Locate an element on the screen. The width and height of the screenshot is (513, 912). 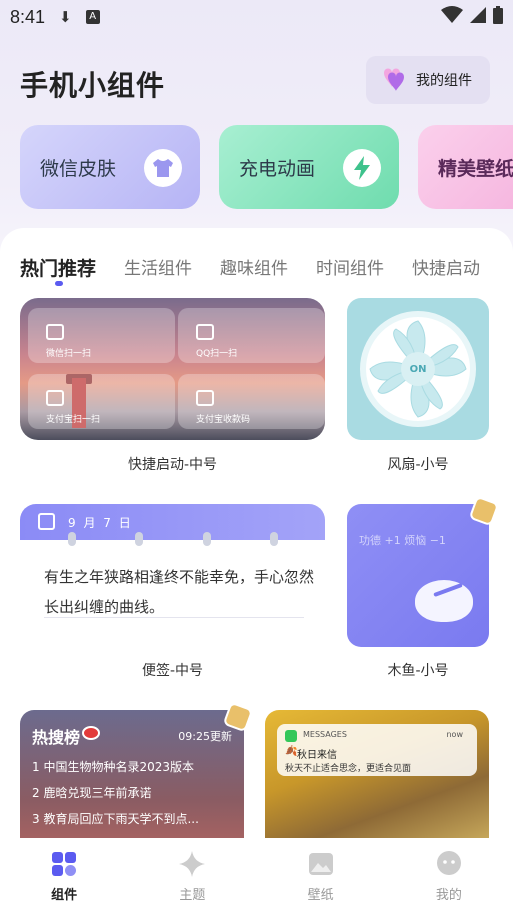
theme-star-icon is located at coordinates (192, 864).